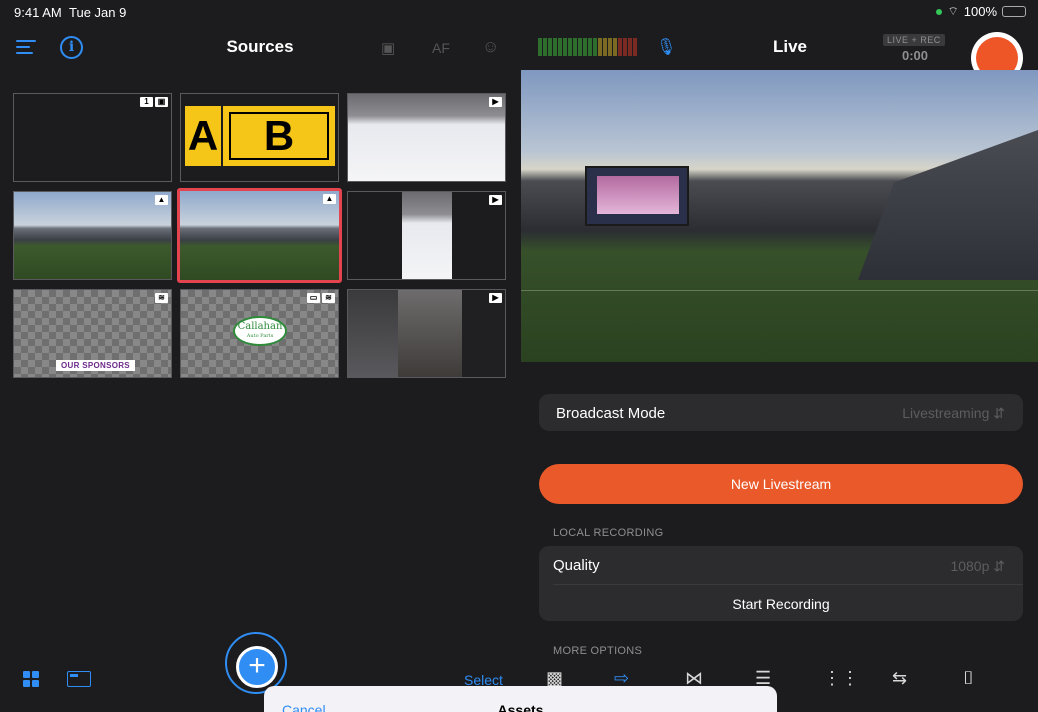  Describe the element at coordinates (260, 48) in the screenshot. I see `sources-header: i Sources ▣ AF ☺` at that location.